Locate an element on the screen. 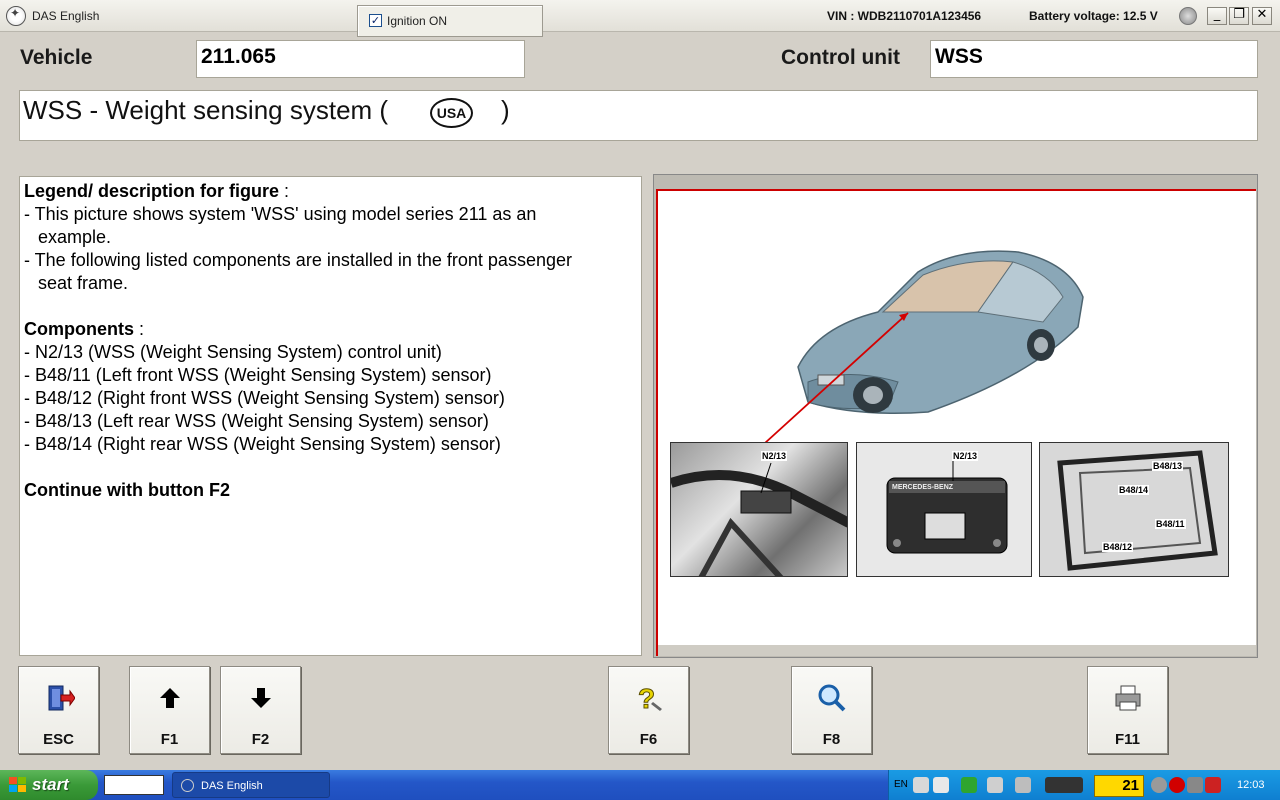  system-title-text: WSS - Weight sensing system ( is located at coordinates (206, 110).